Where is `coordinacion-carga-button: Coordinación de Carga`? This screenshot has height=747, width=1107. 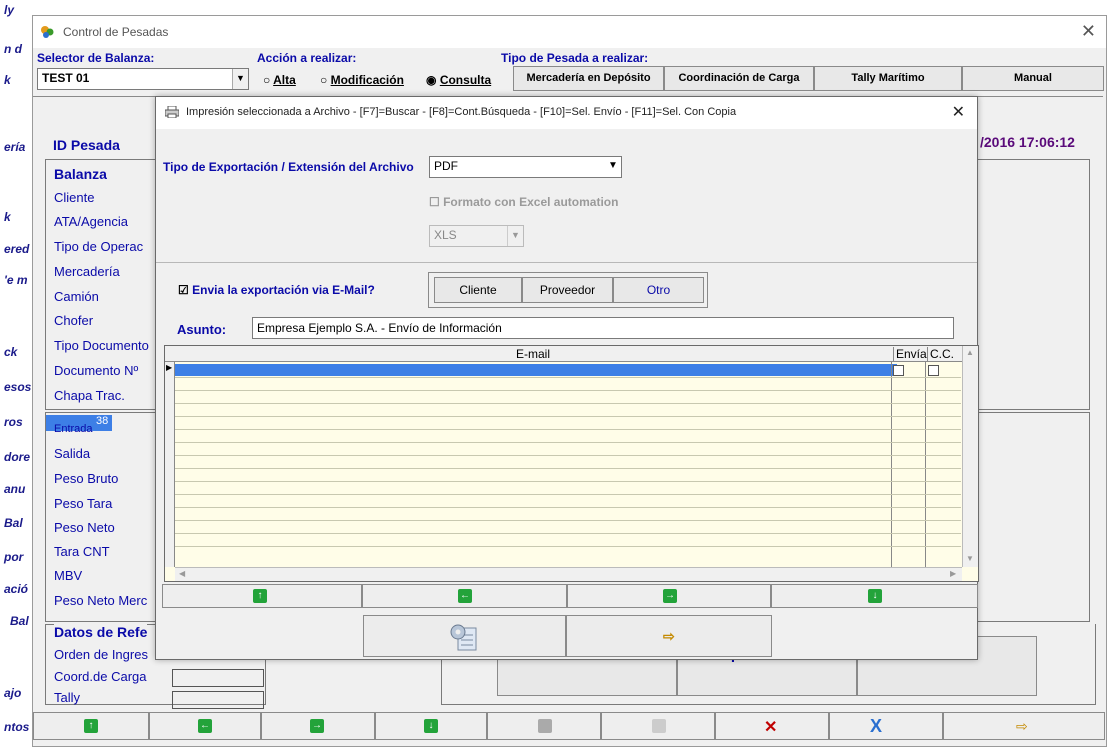
coordinacion-carga-button: Coordinación de Carga is located at coordinates (739, 78).